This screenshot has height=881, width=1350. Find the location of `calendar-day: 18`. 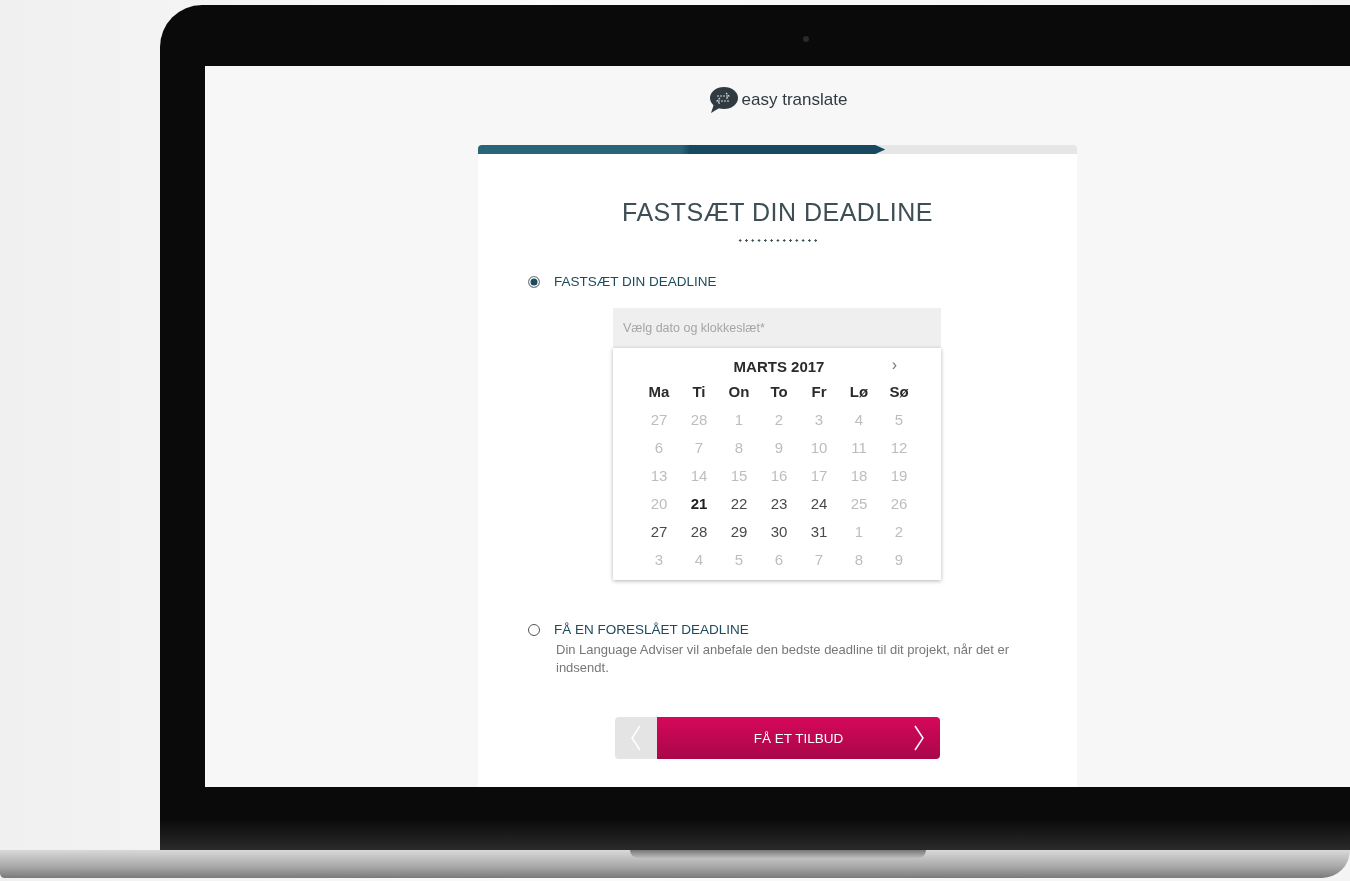

calendar-day: 18 is located at coordinates (859, 476).